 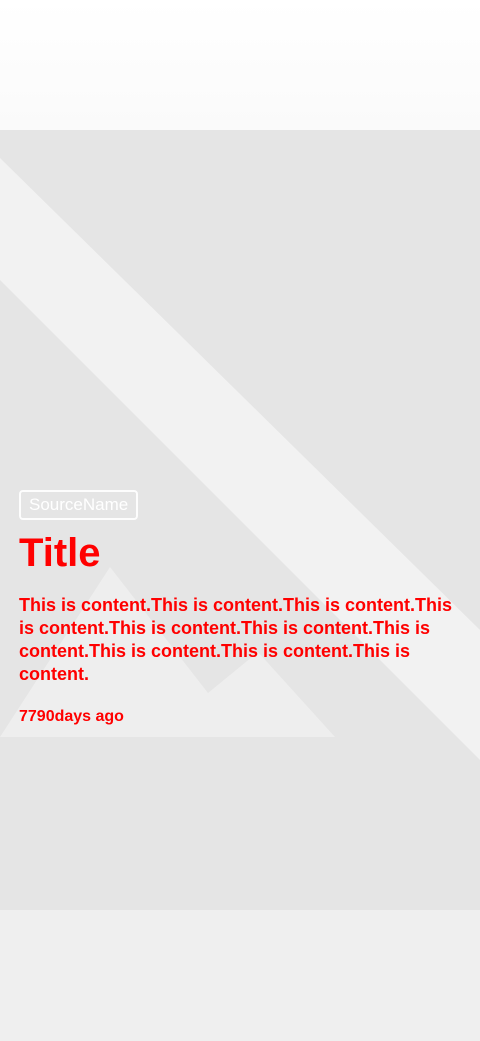 I want to click on status-bar-area, so click(x=240, y=65).